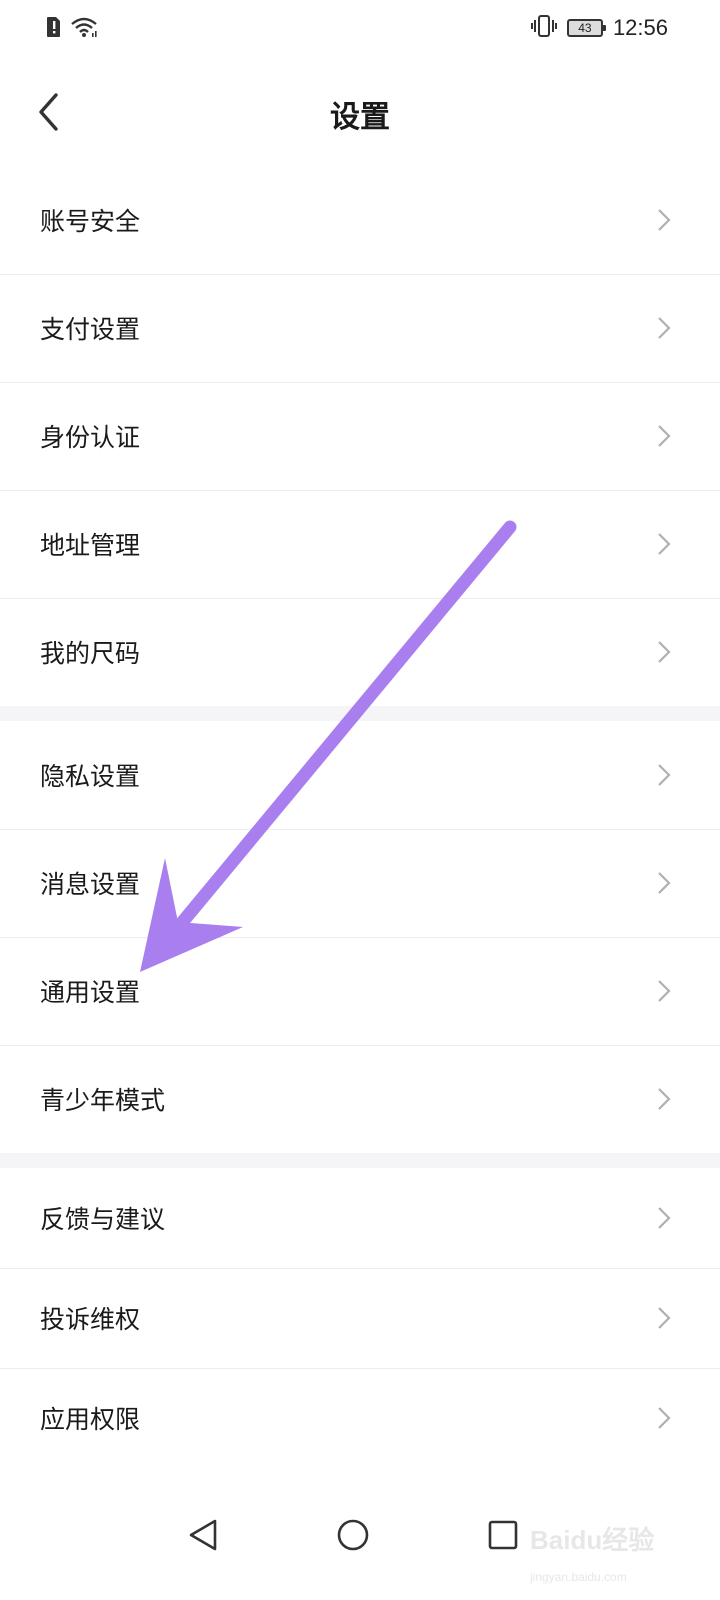  I want to click on watermark: Baidu经验 jingyan.baidu.com, so click(605, 1545).